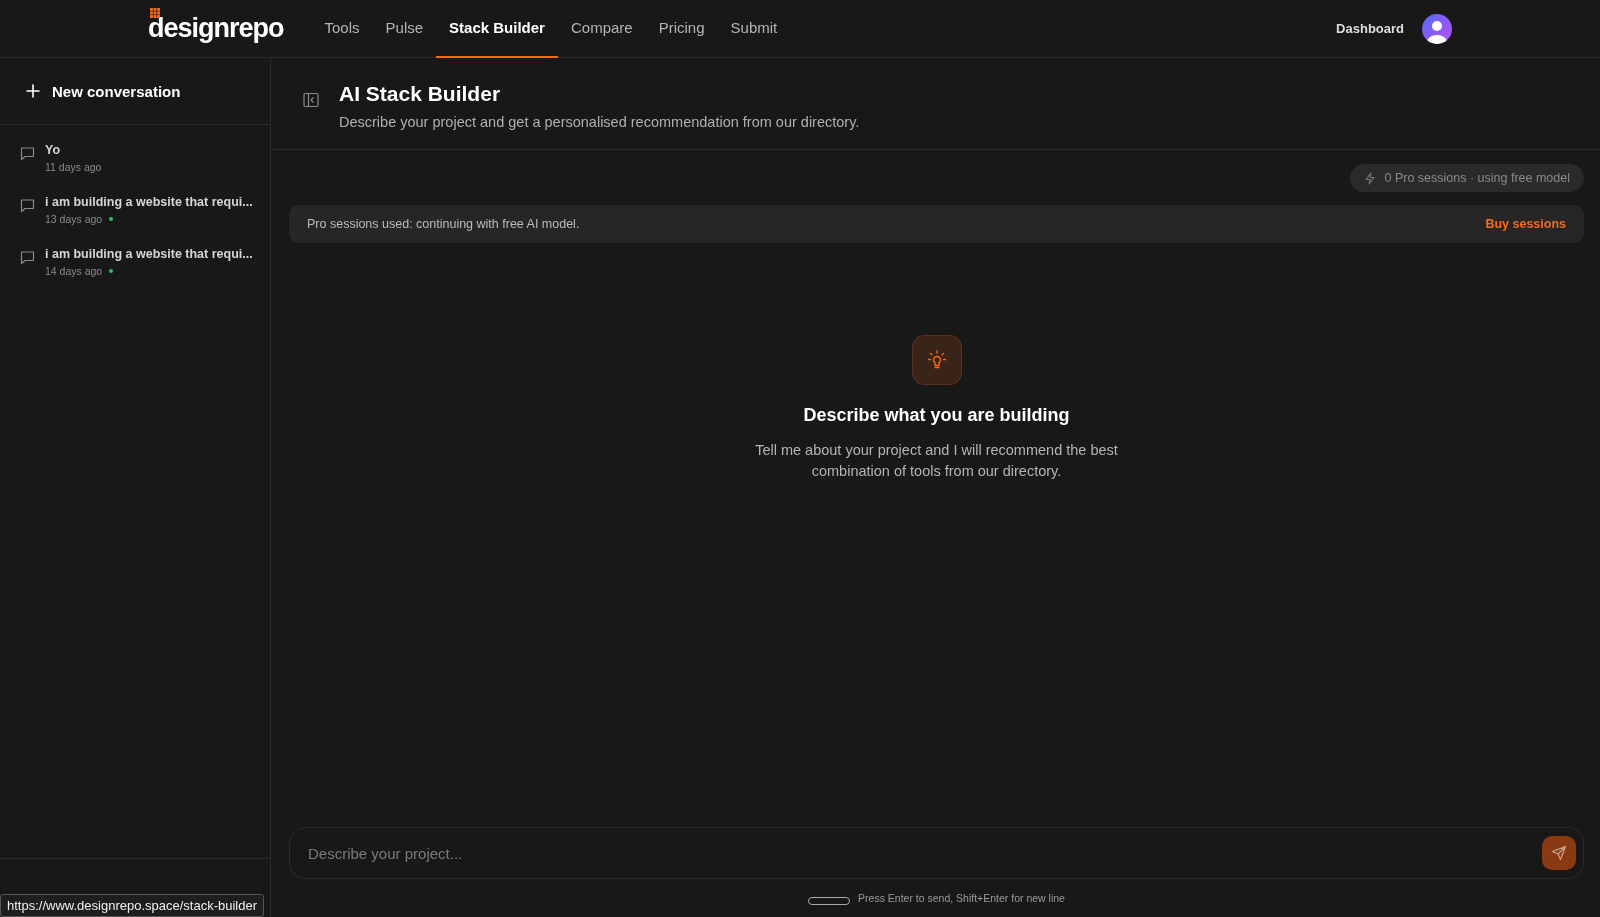 The image size is (1600, 917). Describe the element at coordinates (936, 461) in the screenshot. I see `empty-state-text: Tell me about your project and I will recommend the best combination of tools from our directory.` at that location.